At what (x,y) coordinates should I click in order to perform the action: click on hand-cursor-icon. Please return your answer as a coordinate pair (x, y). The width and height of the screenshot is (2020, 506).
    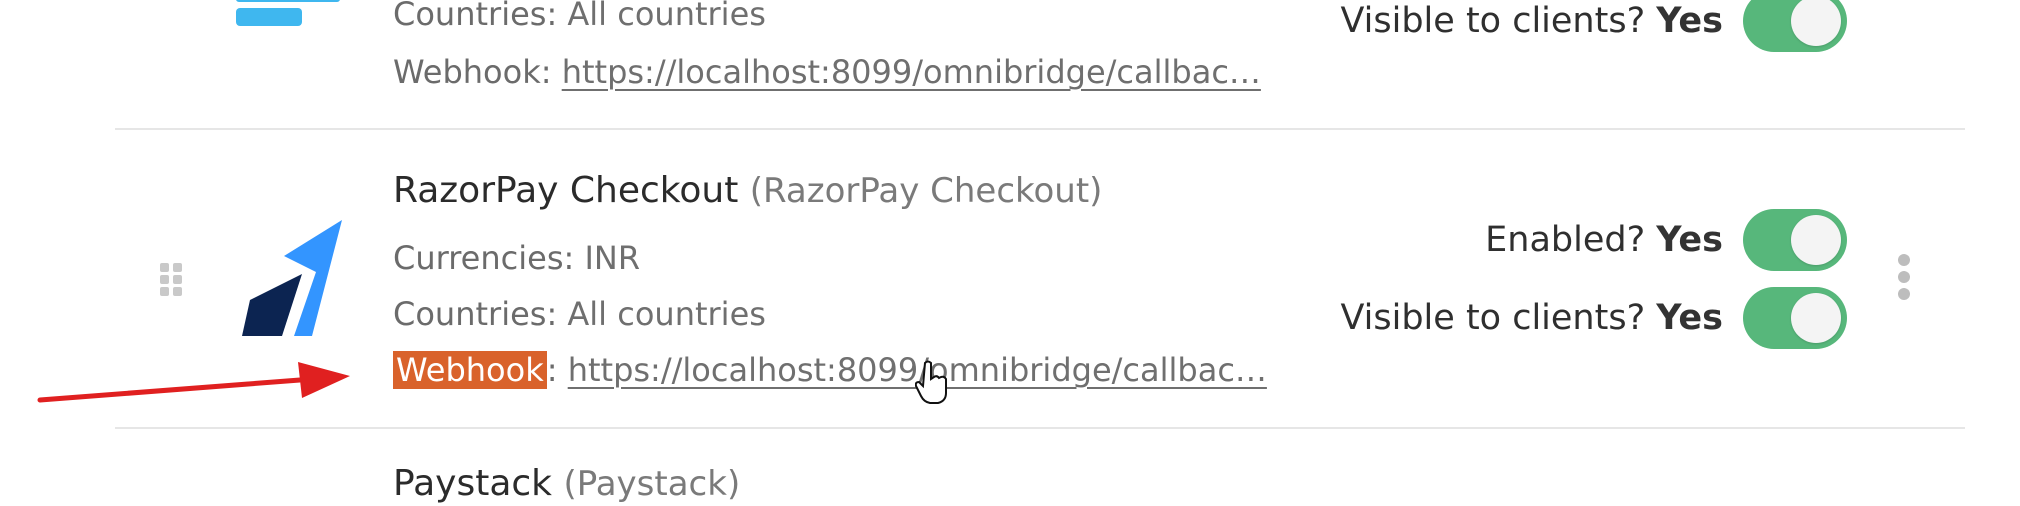
    Looking at the image, I should click on (931, 382).